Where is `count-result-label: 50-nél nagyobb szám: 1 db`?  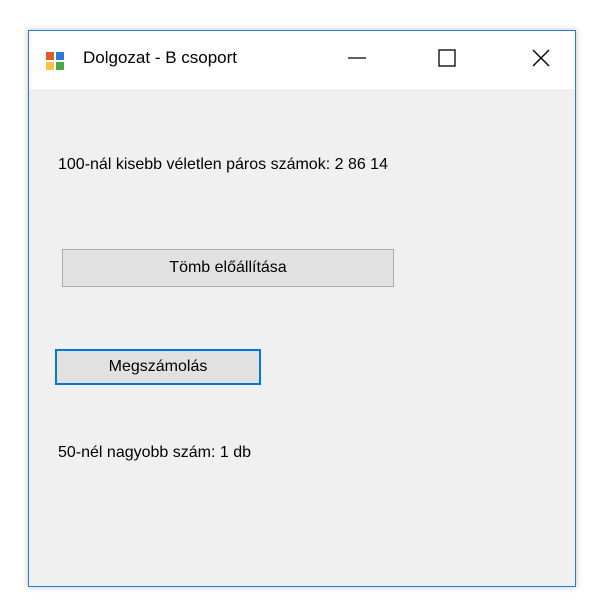 count-result-label: 50-nél nagyobb szám: 1 db is located at coordinates (155, 452).